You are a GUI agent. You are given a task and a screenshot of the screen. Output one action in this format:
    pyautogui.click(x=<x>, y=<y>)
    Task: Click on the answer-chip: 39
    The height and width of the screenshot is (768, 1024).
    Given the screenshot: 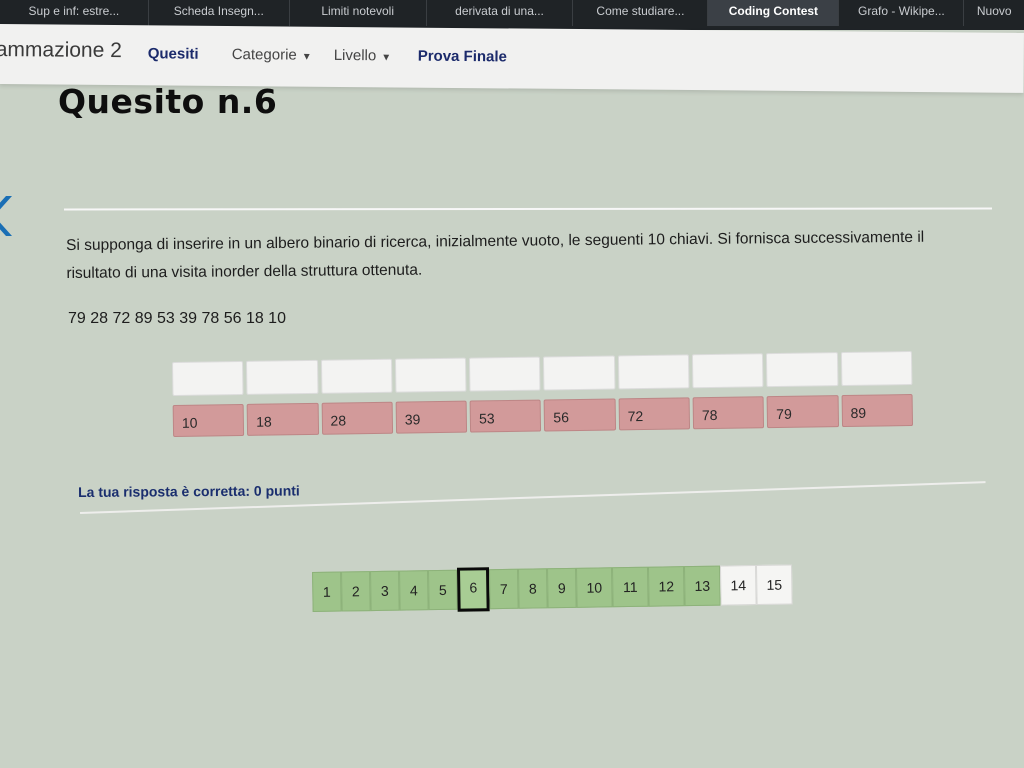 What is the action you would take?
    pyautogui.click(x=431, y=417)
    